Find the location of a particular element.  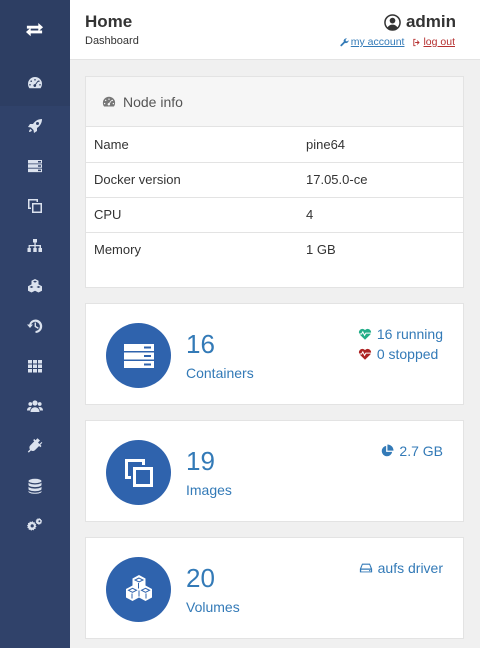

row-label: Memory is located at coordinates (117, 250).